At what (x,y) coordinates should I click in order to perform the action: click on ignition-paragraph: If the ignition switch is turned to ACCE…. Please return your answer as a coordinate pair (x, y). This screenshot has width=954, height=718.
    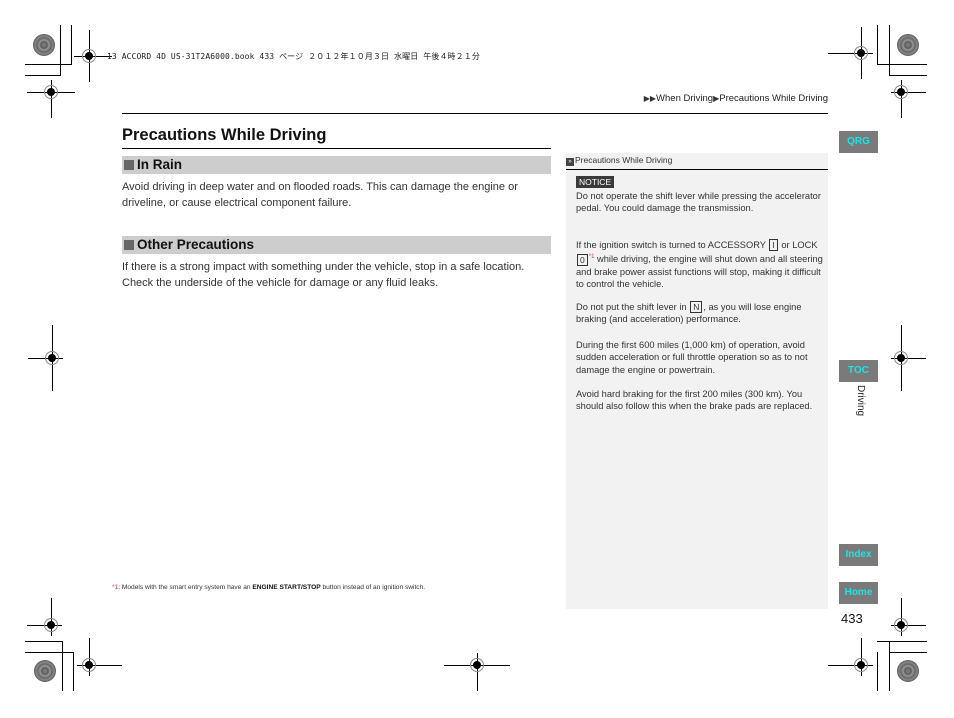
    Looking at the image, I should click on (700, 265).